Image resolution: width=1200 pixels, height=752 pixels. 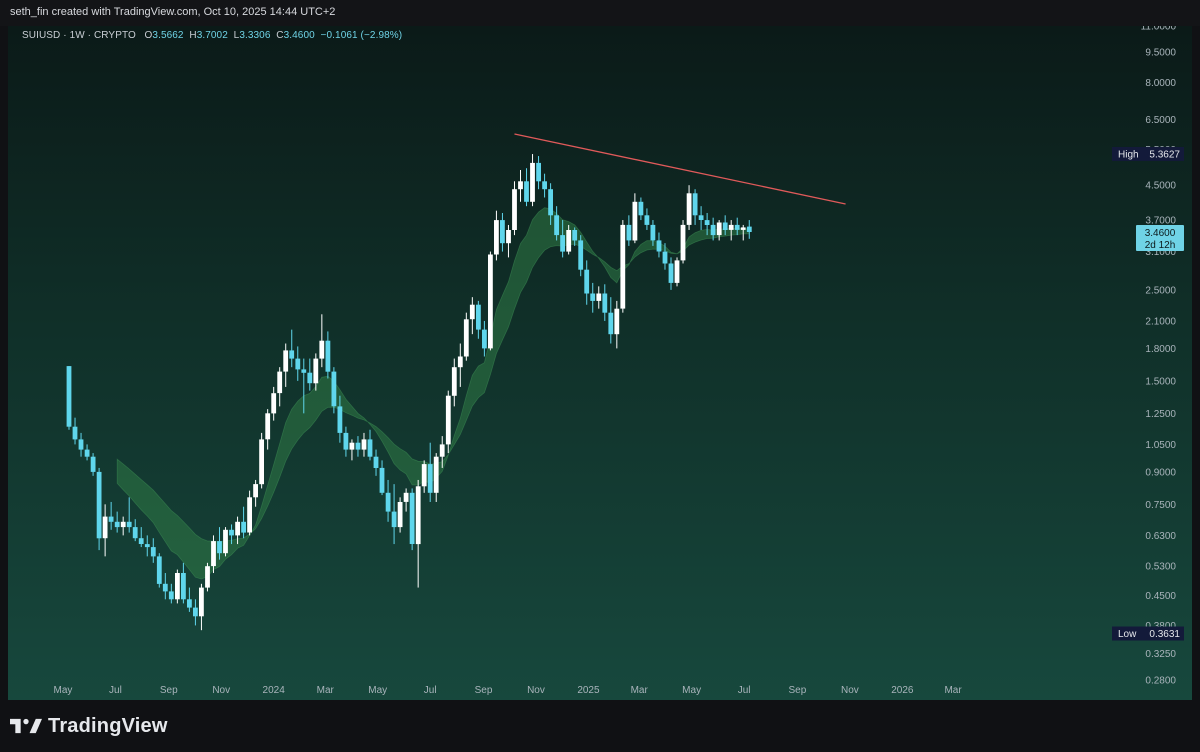 What do you see at coordinates (1160, 445) in the screenshot?
I see `y-tick-label: 1.0500` at bounding box center [1160, 445].